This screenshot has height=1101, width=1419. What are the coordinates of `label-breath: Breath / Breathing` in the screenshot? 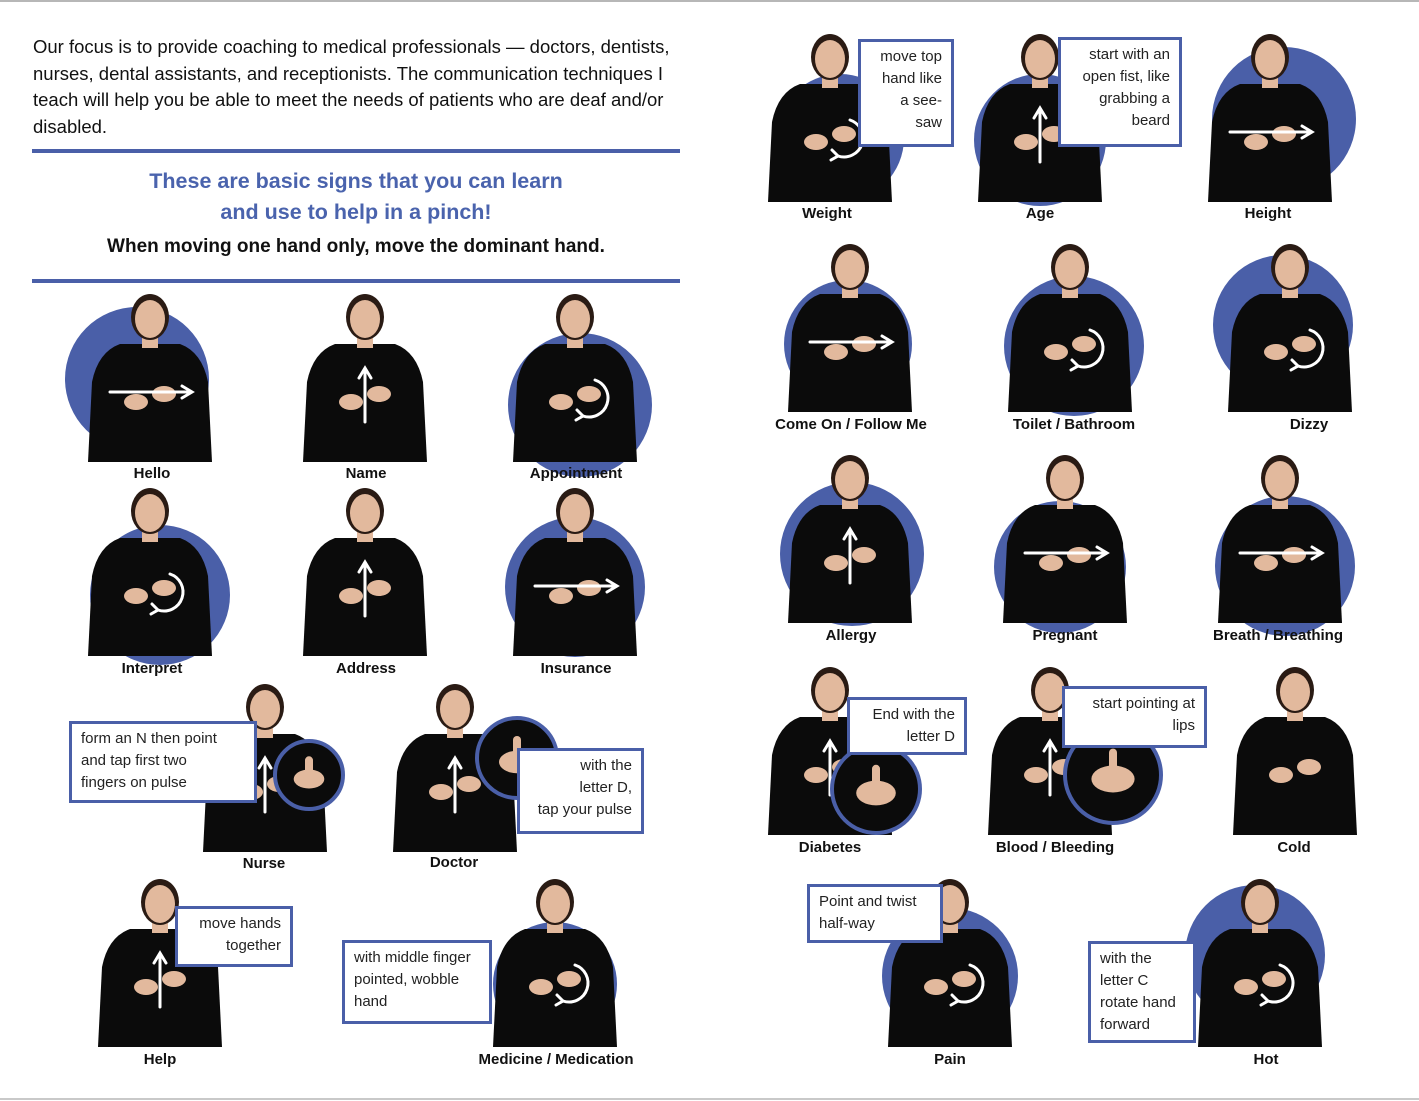 It's located at (1278, 635).